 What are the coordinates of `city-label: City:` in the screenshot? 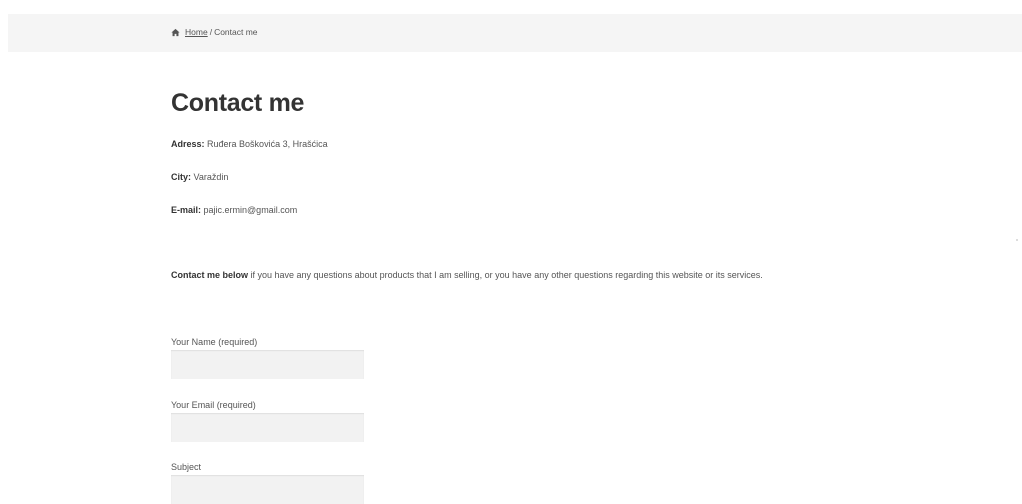 It's located at (181, 177).